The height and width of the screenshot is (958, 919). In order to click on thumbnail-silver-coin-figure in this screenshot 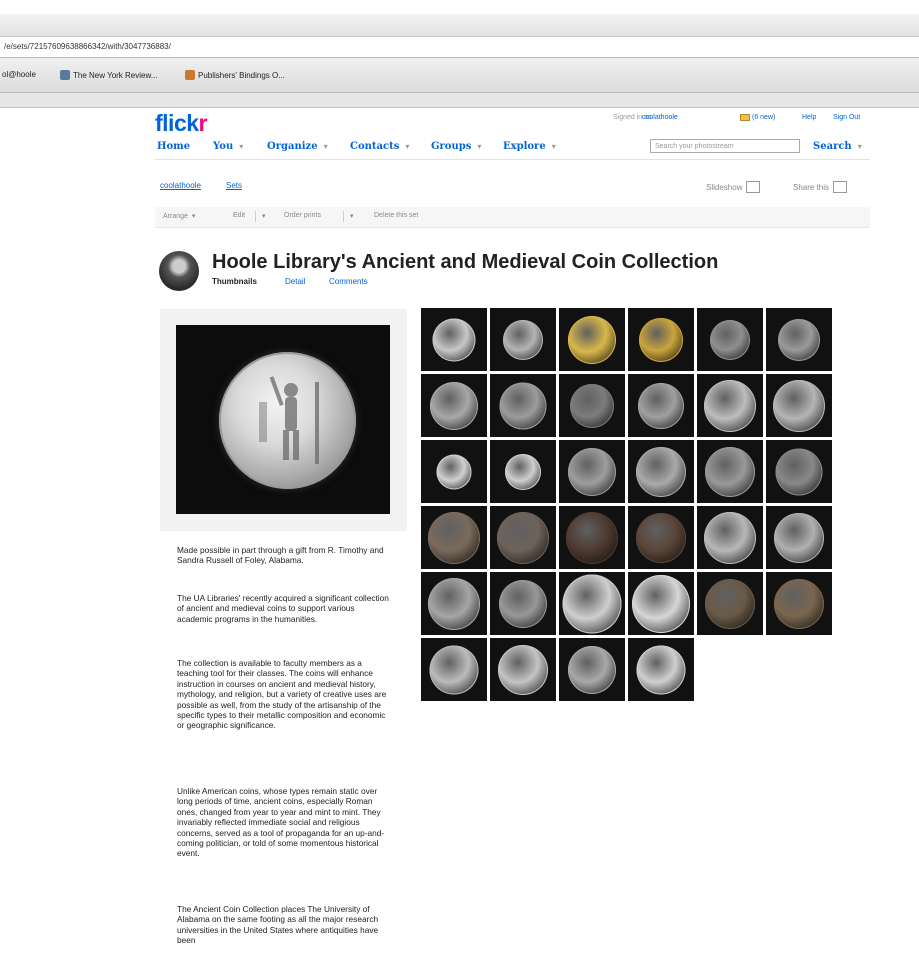, I will do `click(454, 669)`.